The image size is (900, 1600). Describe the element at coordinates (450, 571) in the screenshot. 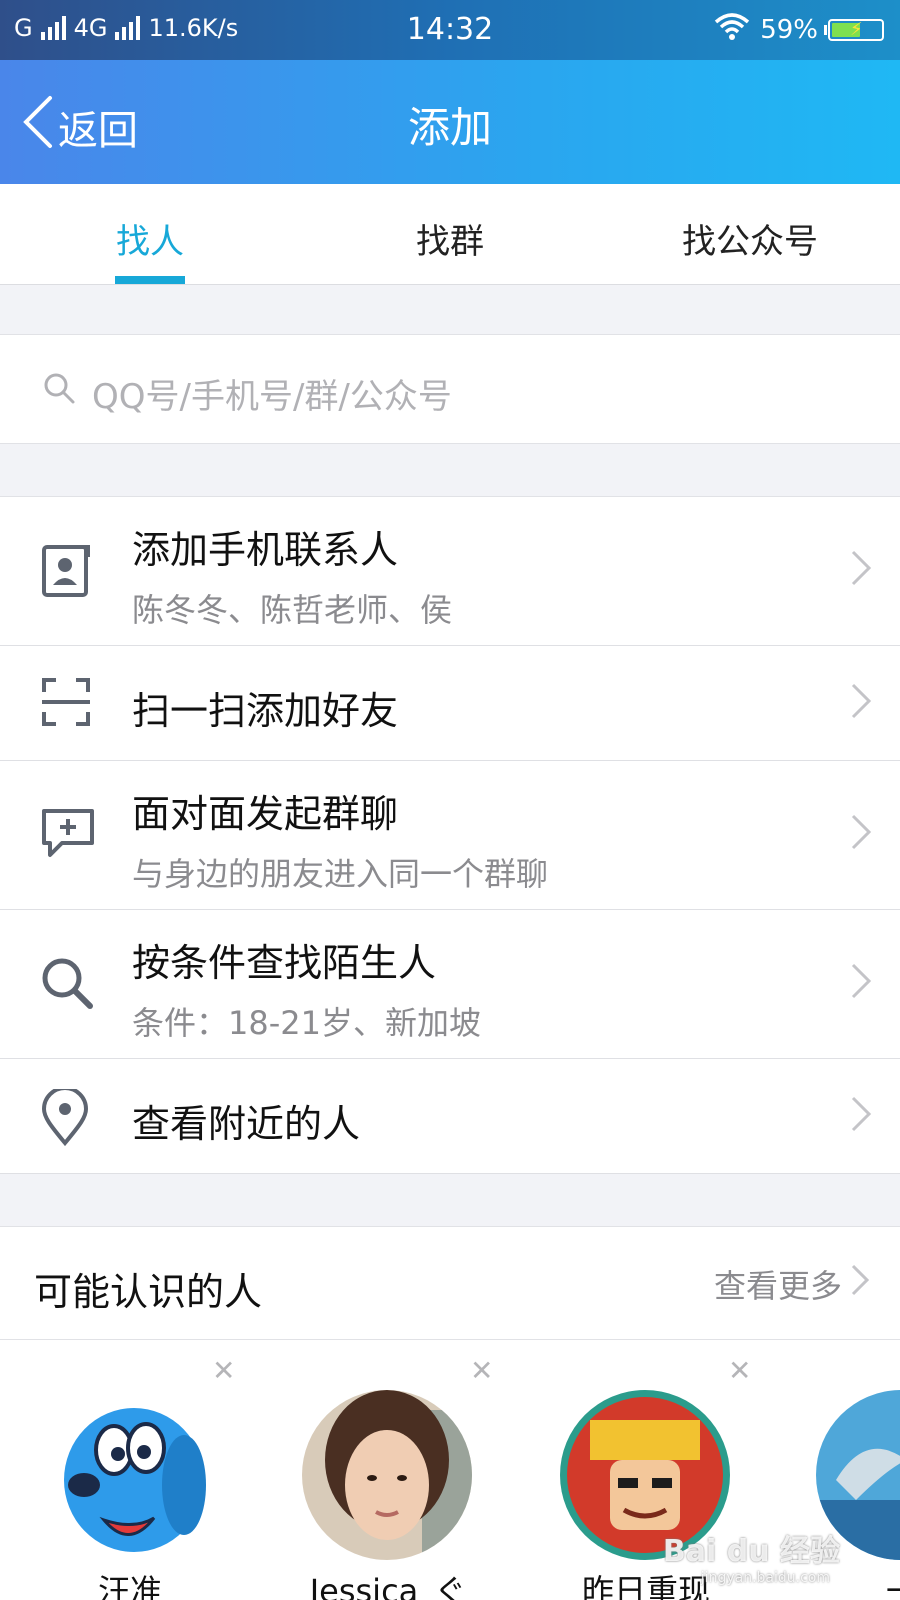

I see `add-phone-contacts-item: 添加手机联系人 陈冬冬、陈哲老师、侯` at that location.